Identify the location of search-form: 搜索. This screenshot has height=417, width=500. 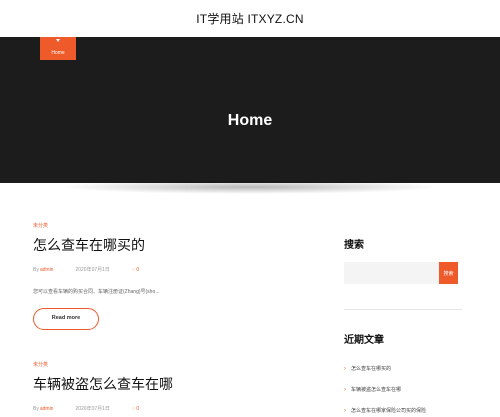
(401, 273).